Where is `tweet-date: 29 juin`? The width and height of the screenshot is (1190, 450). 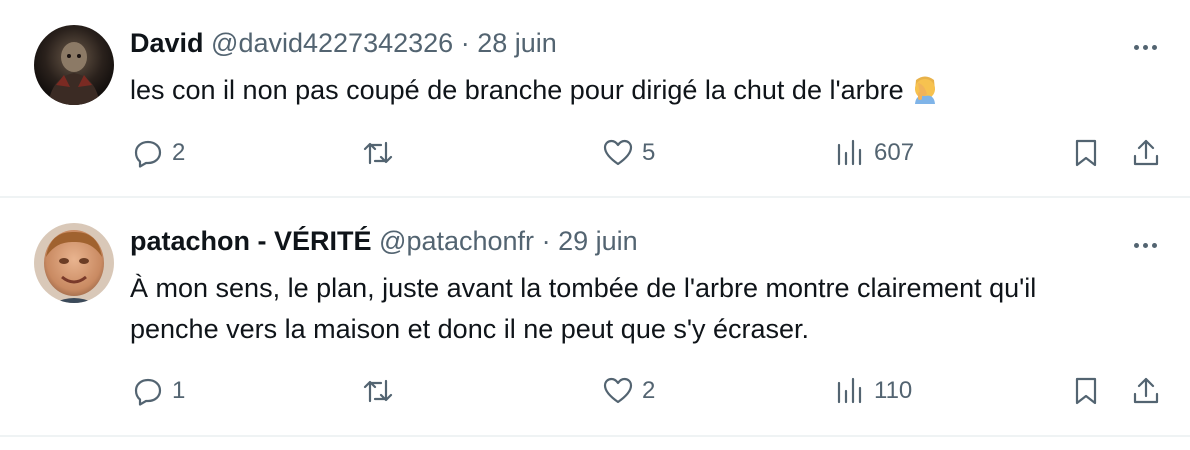 tweet-date: 29 juin is located at coordinates (598, 241).